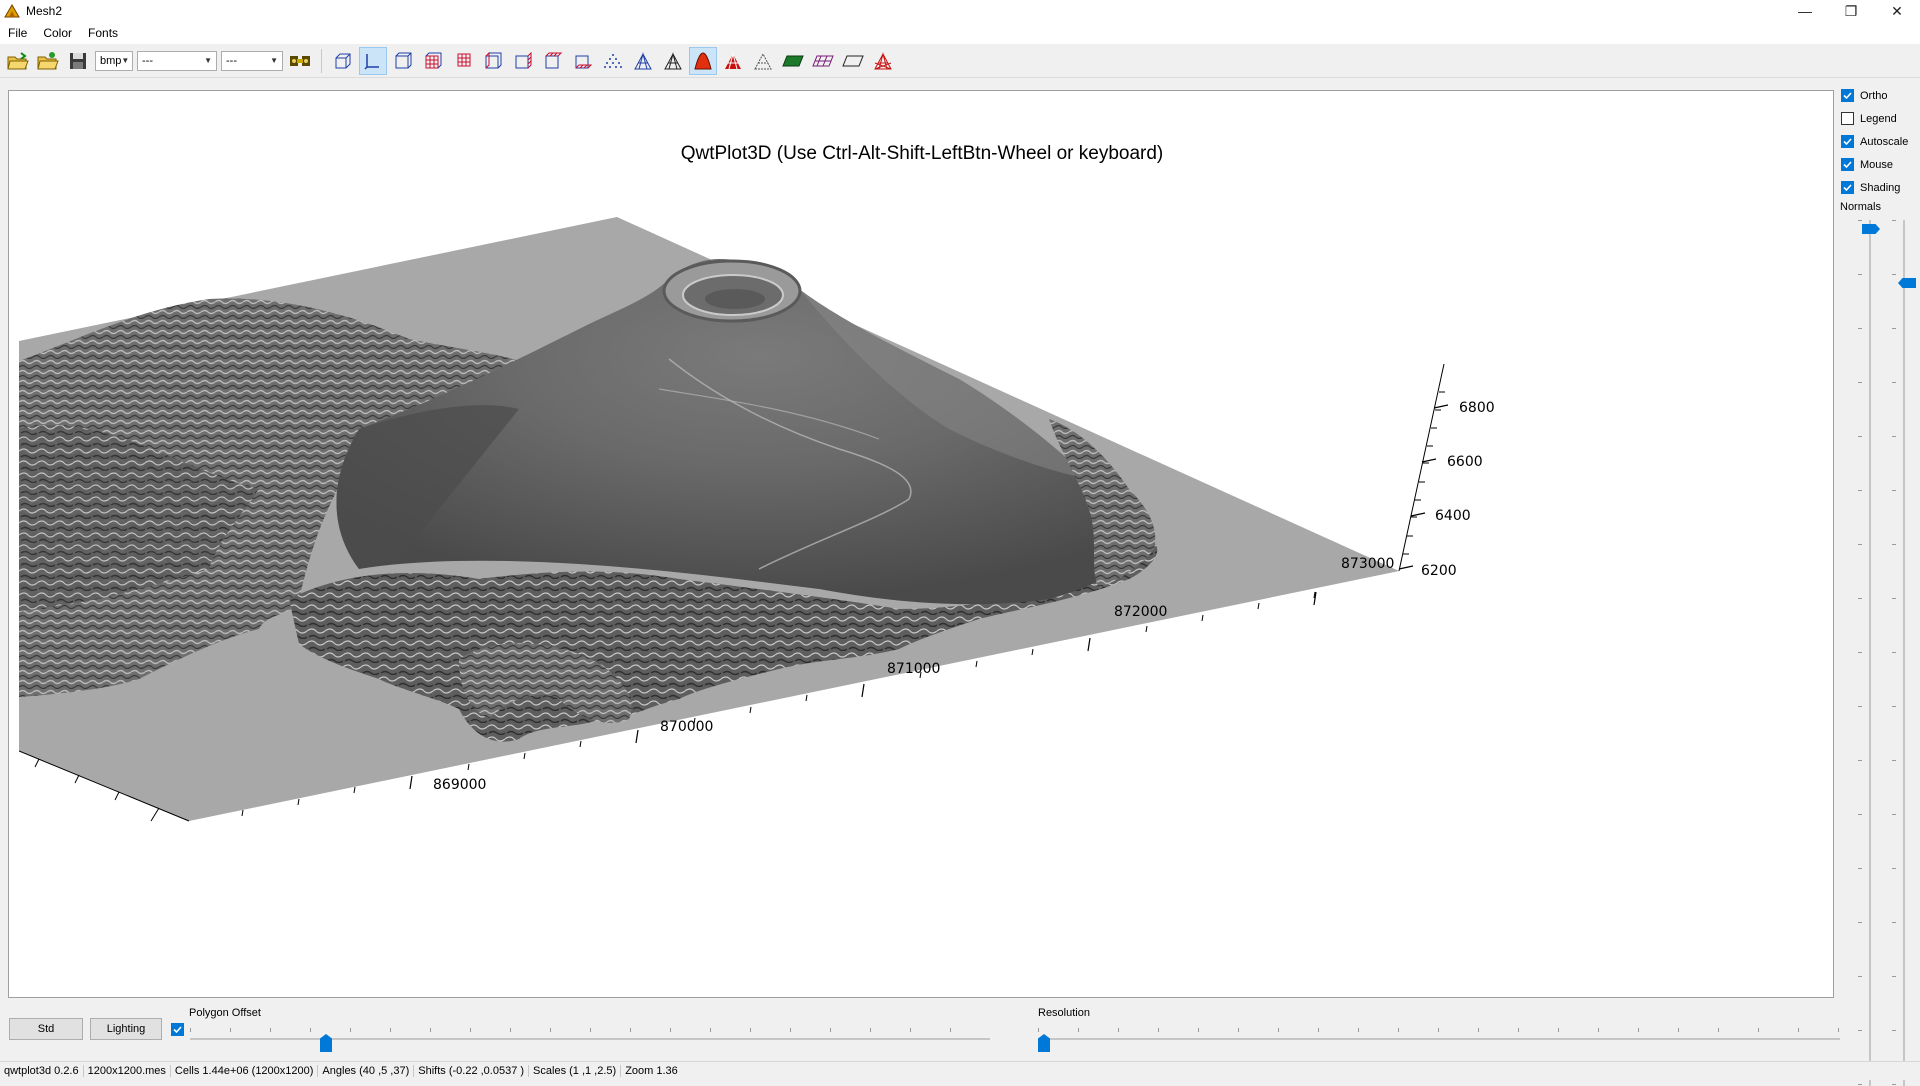 The image size is (1920, 1086). Describe the element at coordinates (46, 1029) in the screenshot. I see `std-button: Std` at that location.